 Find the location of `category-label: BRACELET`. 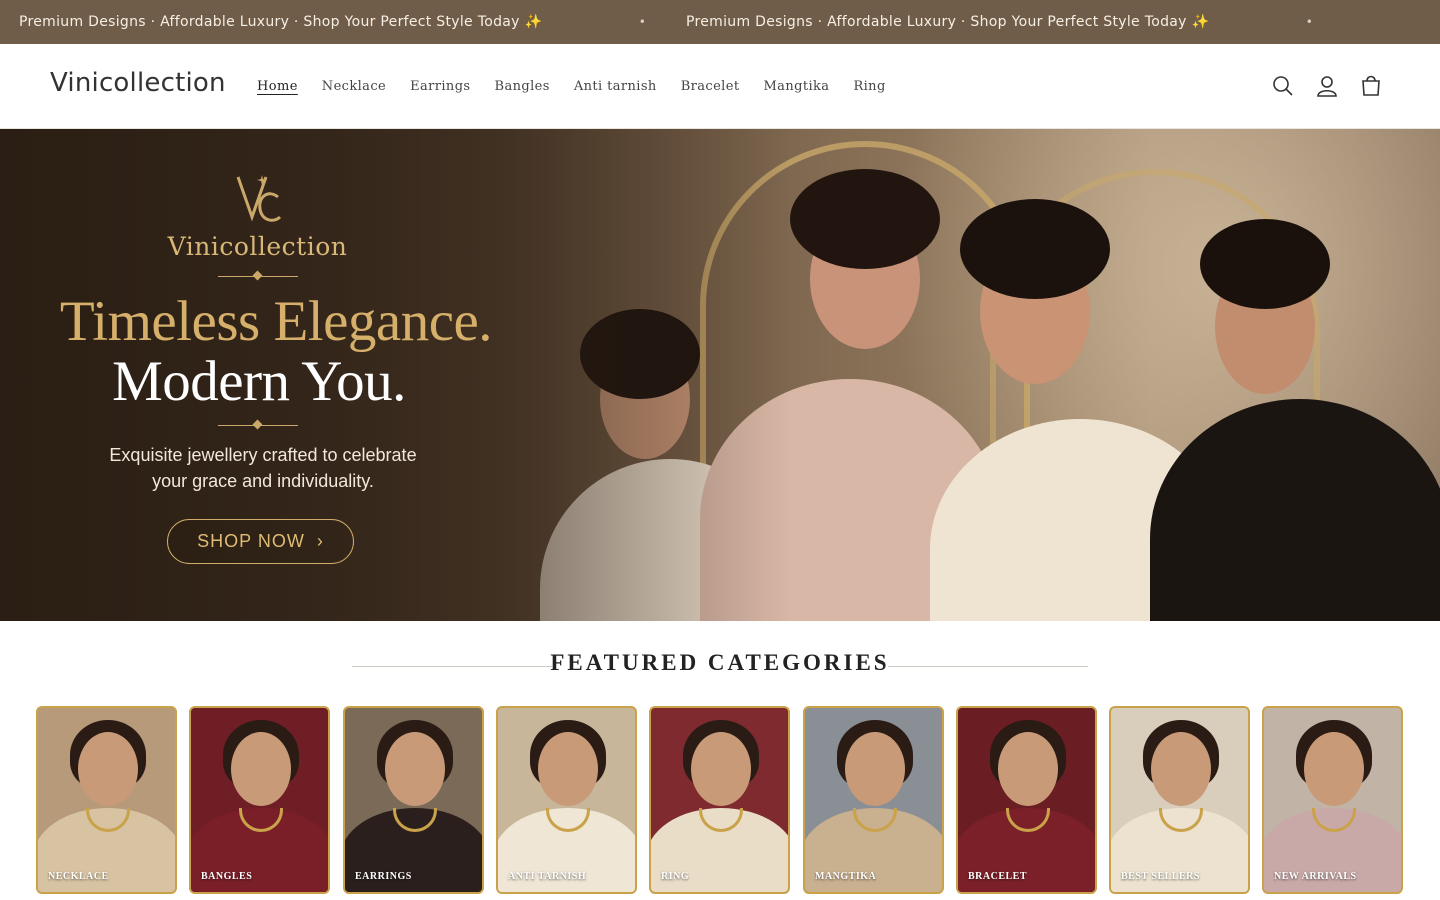

category-label: BRACELET is located at coordinates (998, 876).